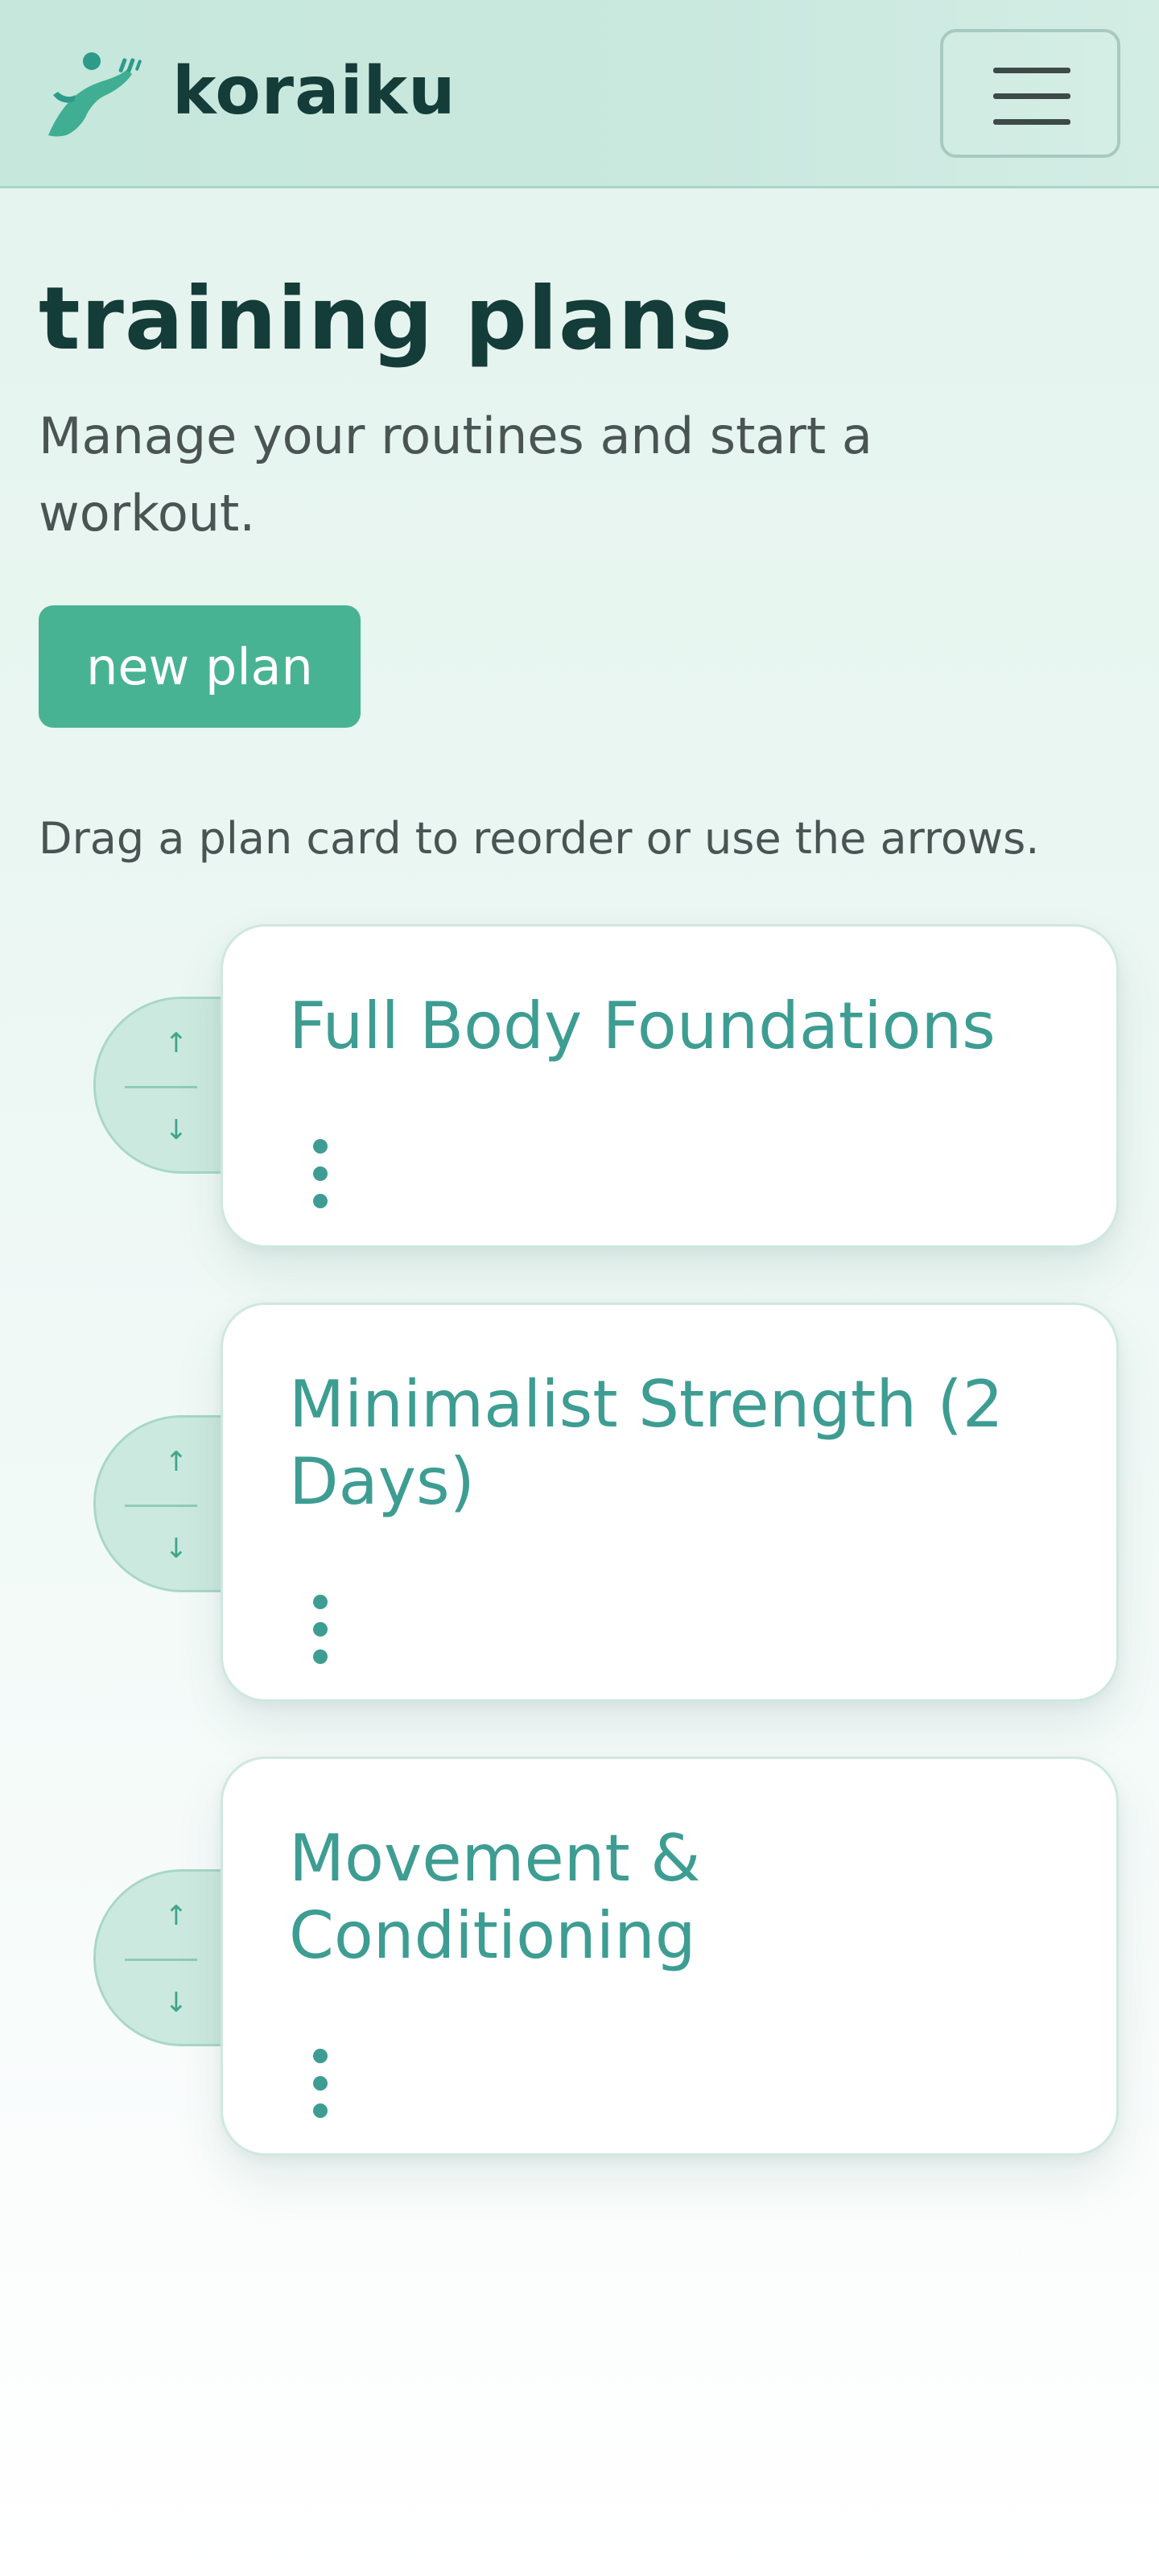 Image resolution: width=1159 pixels, height=2576 pixels. I want to click on hamburger-menu-button, so click(1030, 93).